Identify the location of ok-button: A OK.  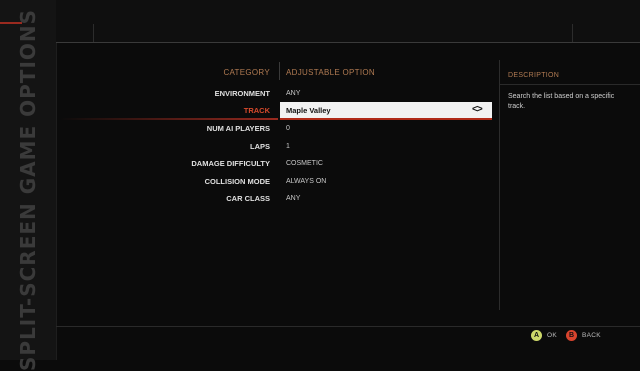
(544, 335).